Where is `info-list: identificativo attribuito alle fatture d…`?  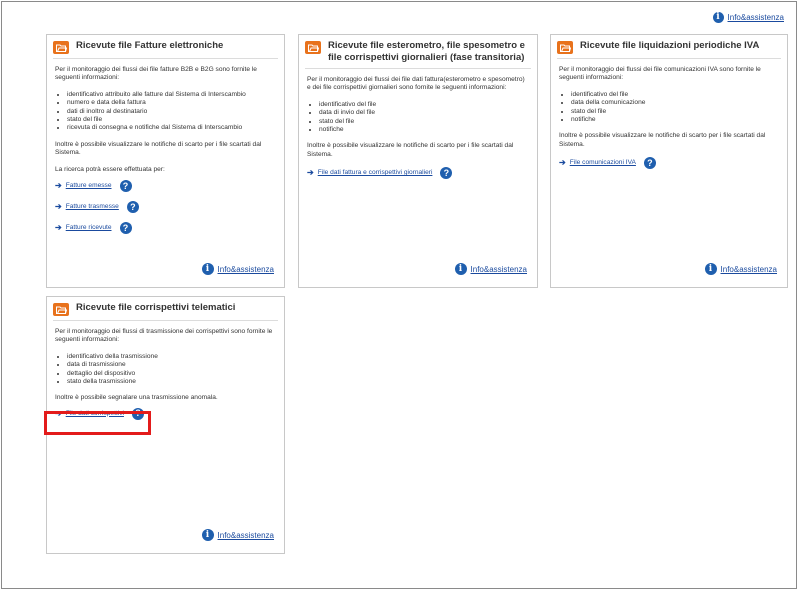 info-list: identificativo attribuito alle fatture d… is located at coordinates (165, 112).